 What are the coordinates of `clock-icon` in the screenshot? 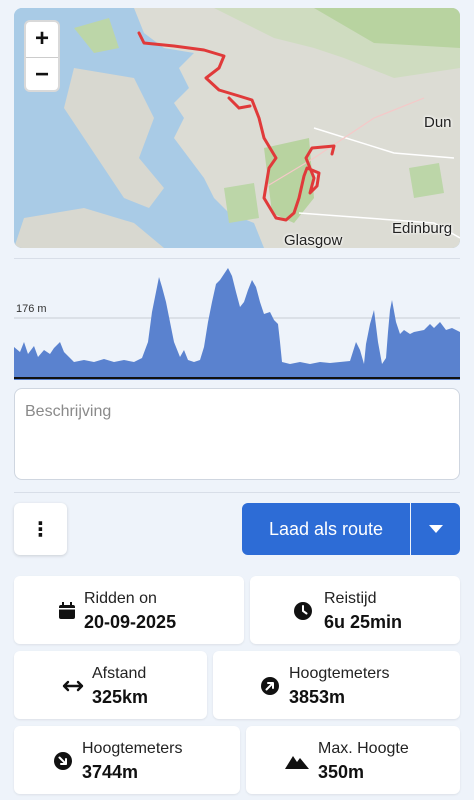 It's located at (303, 611).